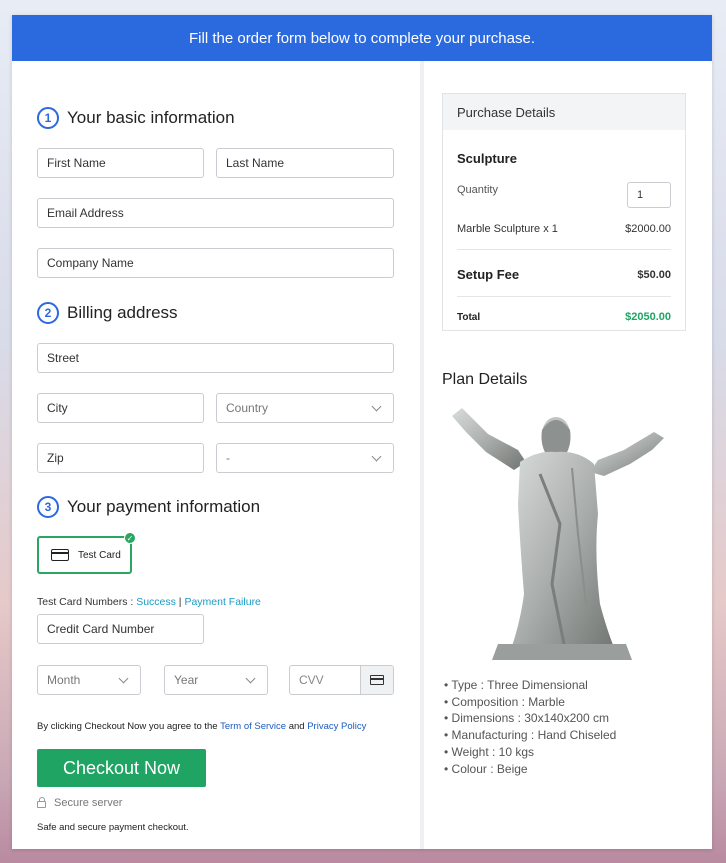 This screenshot has width=726, height=863. Describe the element at coordinates (530, 718) in the screenshot. I see `feature-item: Dimensions : 30x140x200 cm` at that location.